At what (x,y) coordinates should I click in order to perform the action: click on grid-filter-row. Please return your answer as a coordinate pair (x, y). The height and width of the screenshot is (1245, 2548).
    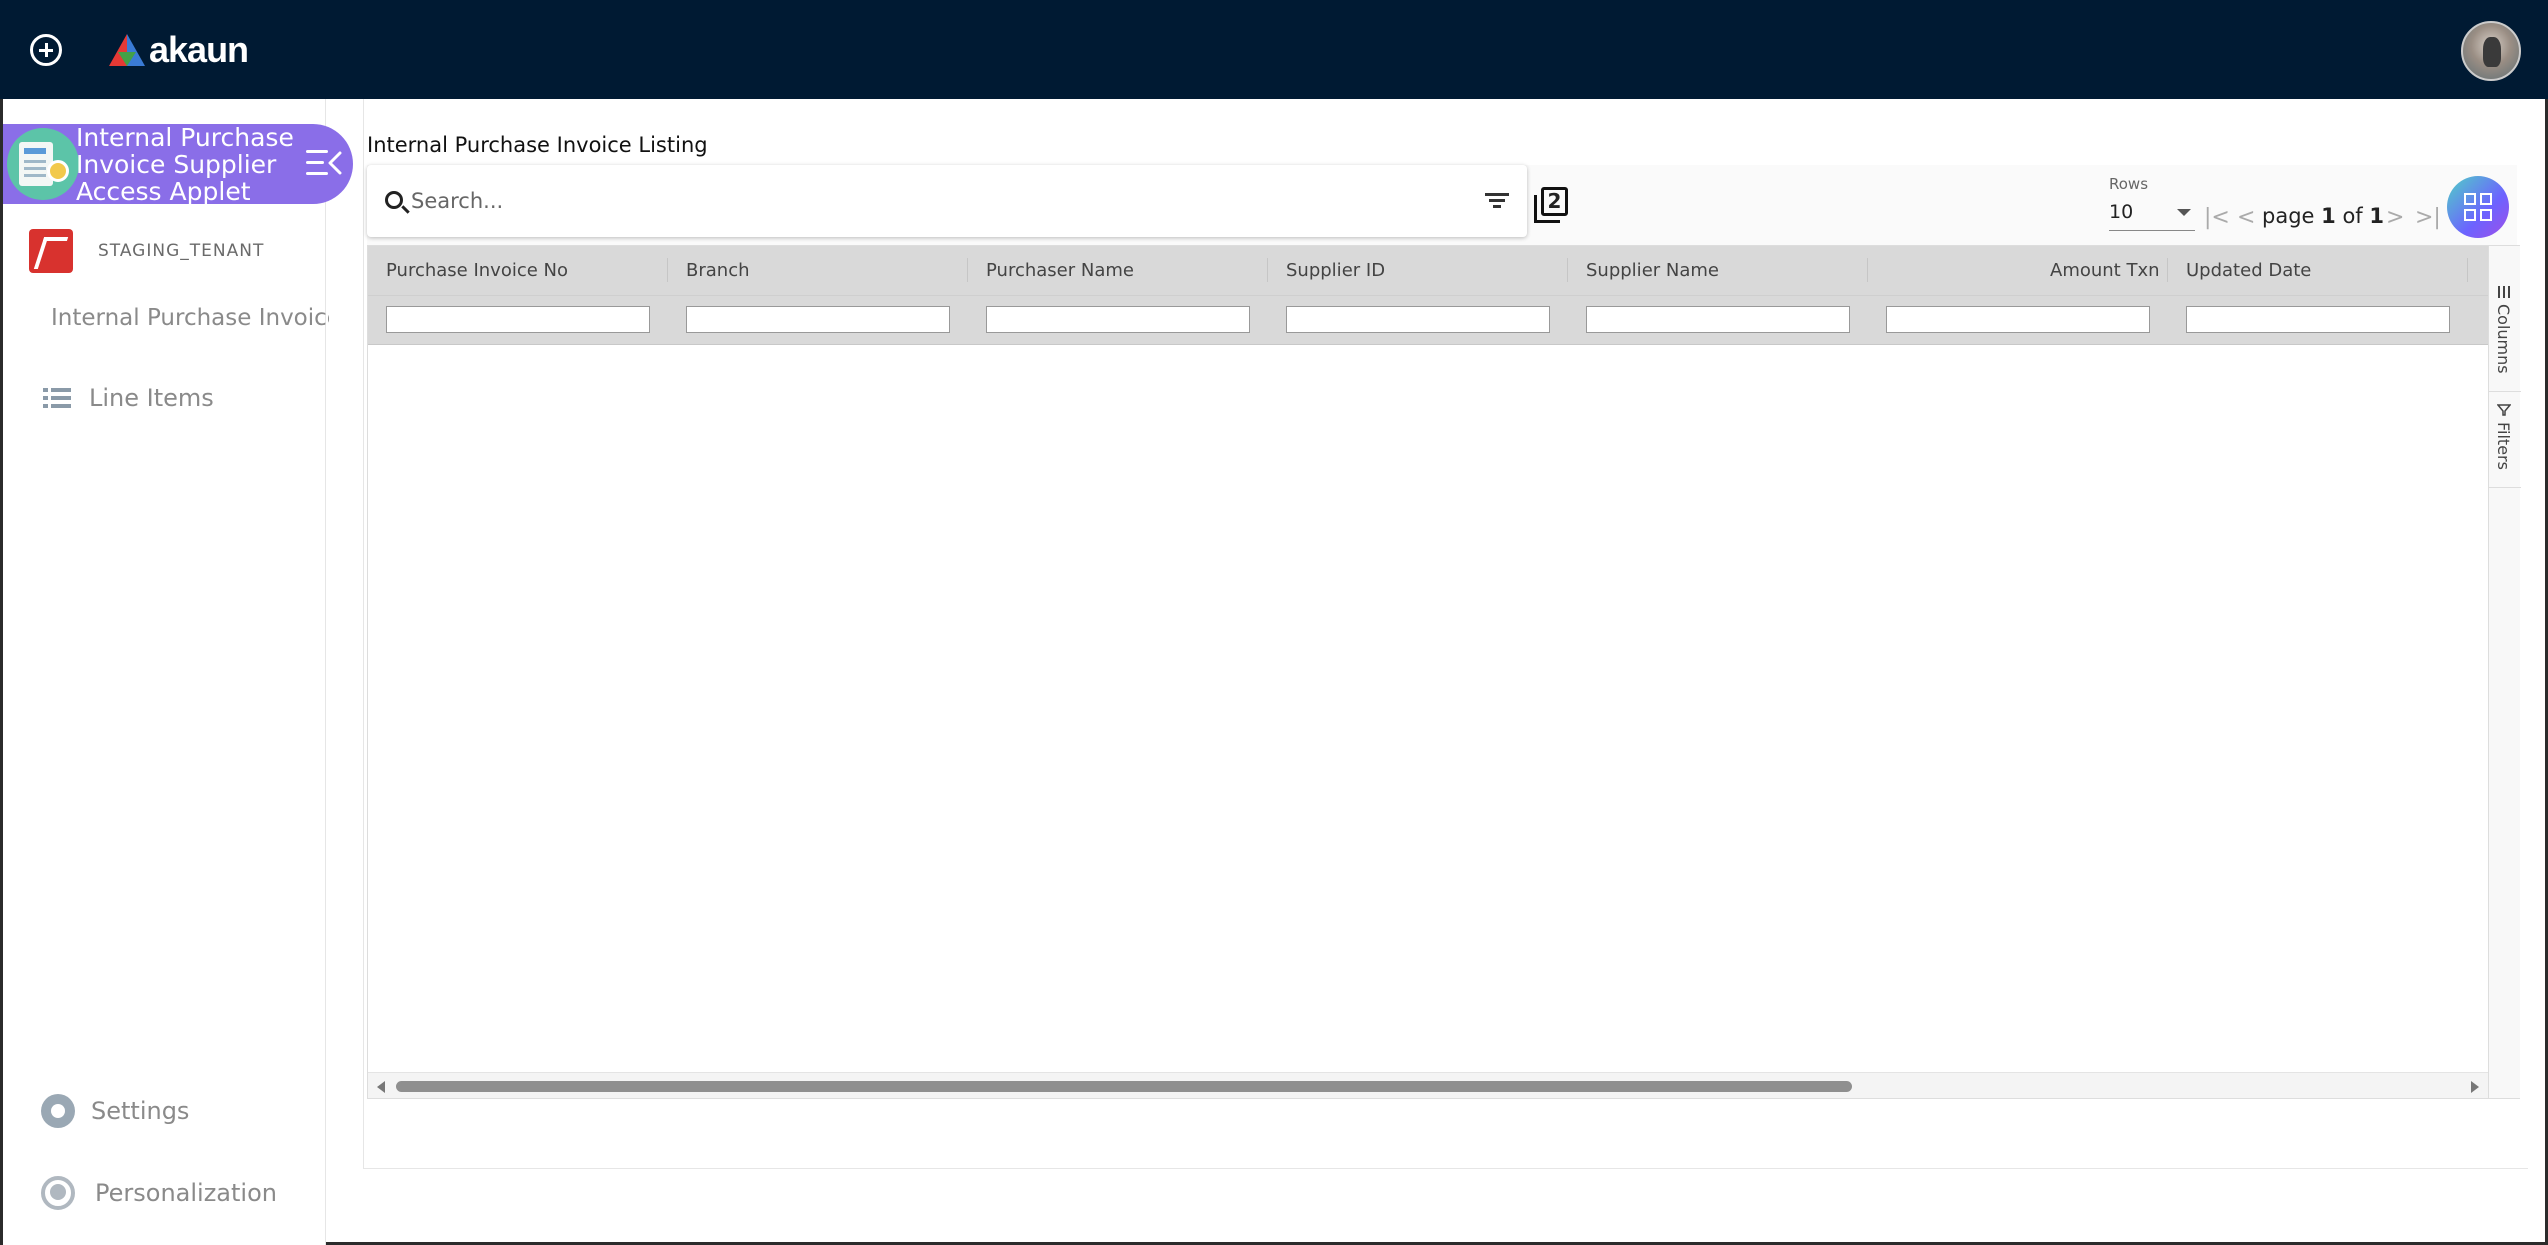
    Looking at the image, I should click on (1428, 320).